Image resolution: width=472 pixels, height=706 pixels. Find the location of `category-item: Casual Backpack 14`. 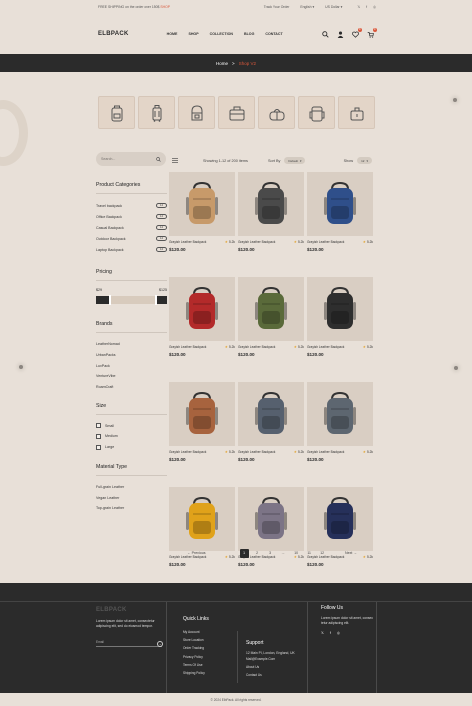

category-item: Casual Backpack 14 is located at coordinates (131, 227).